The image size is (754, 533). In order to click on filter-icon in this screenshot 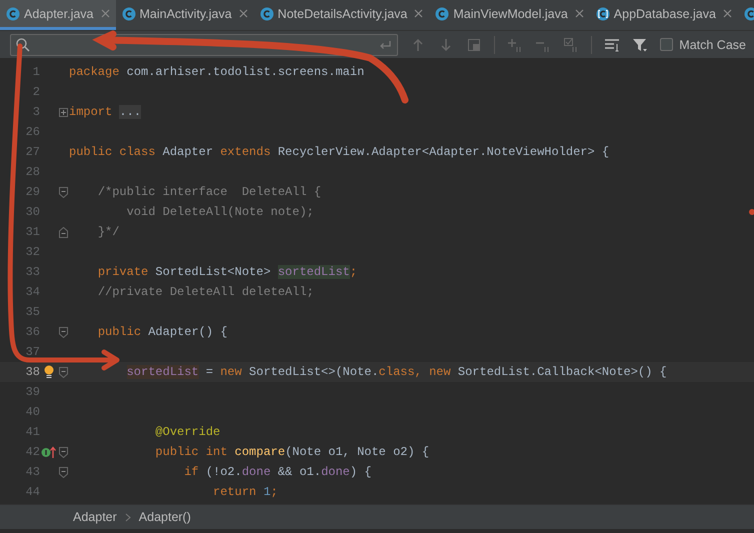, I will do `click(640, 44)`.